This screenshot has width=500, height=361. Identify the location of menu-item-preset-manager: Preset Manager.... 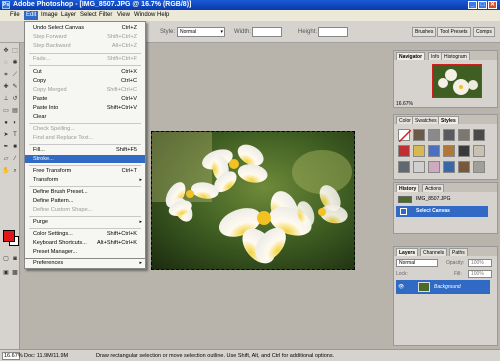
(85, 252).